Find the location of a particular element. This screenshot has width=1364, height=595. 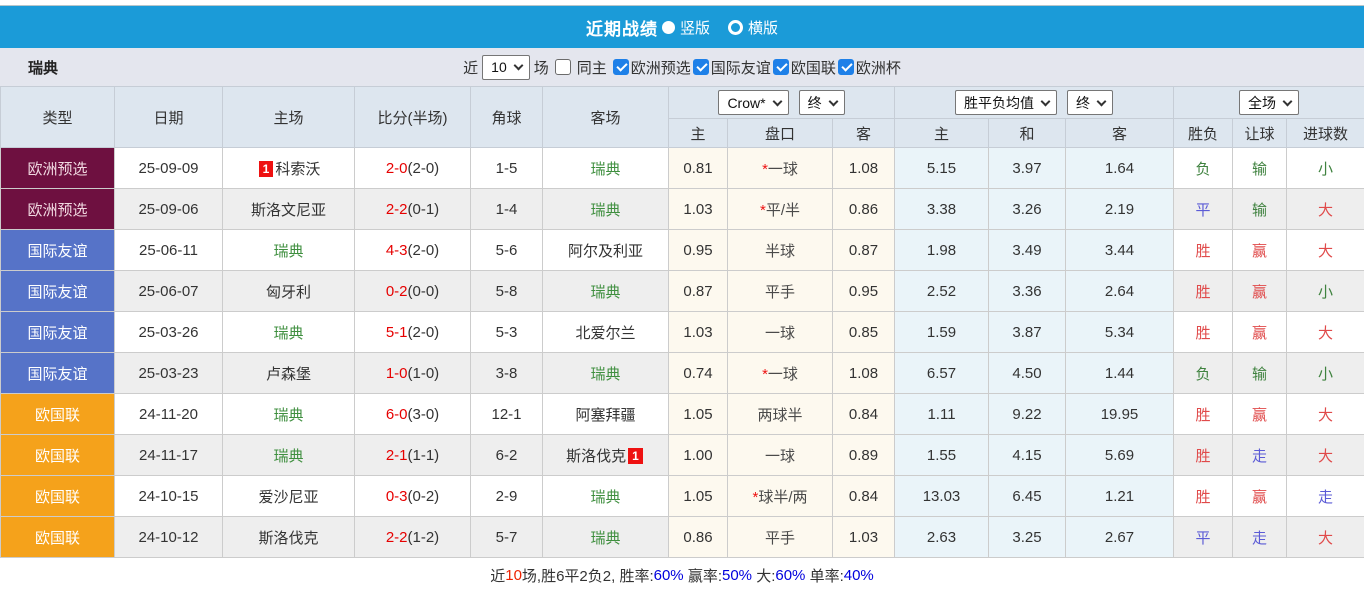

avg-time-select: 终 is located at coordinates (1090, 102).